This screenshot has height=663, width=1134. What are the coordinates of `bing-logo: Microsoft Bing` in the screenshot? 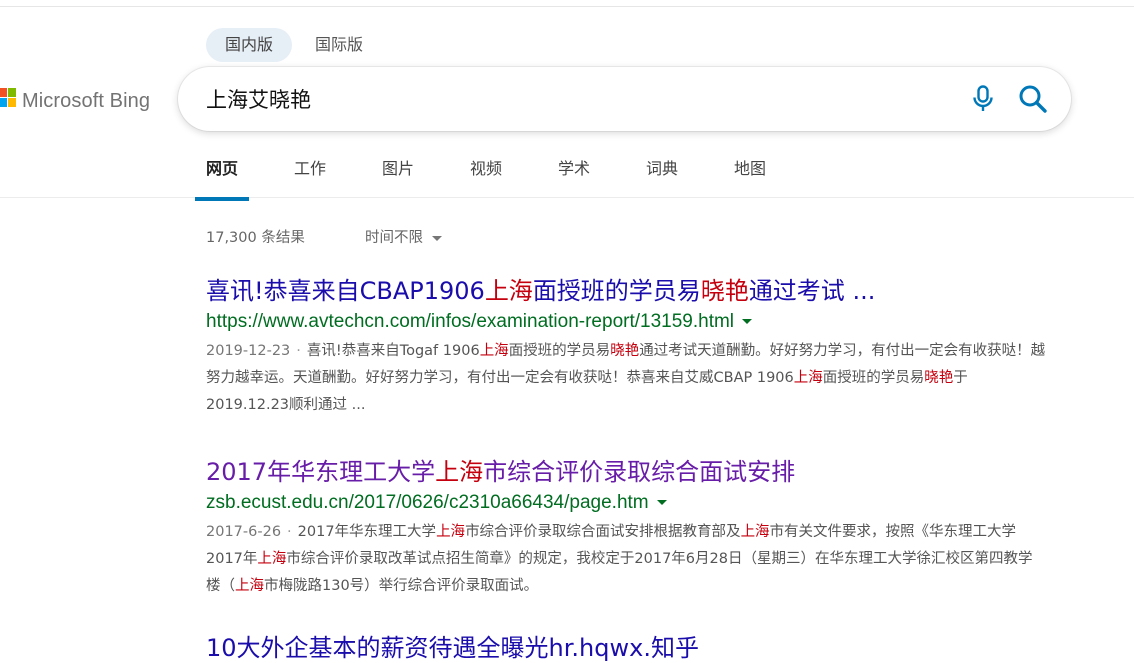 It's located at (75, 101).